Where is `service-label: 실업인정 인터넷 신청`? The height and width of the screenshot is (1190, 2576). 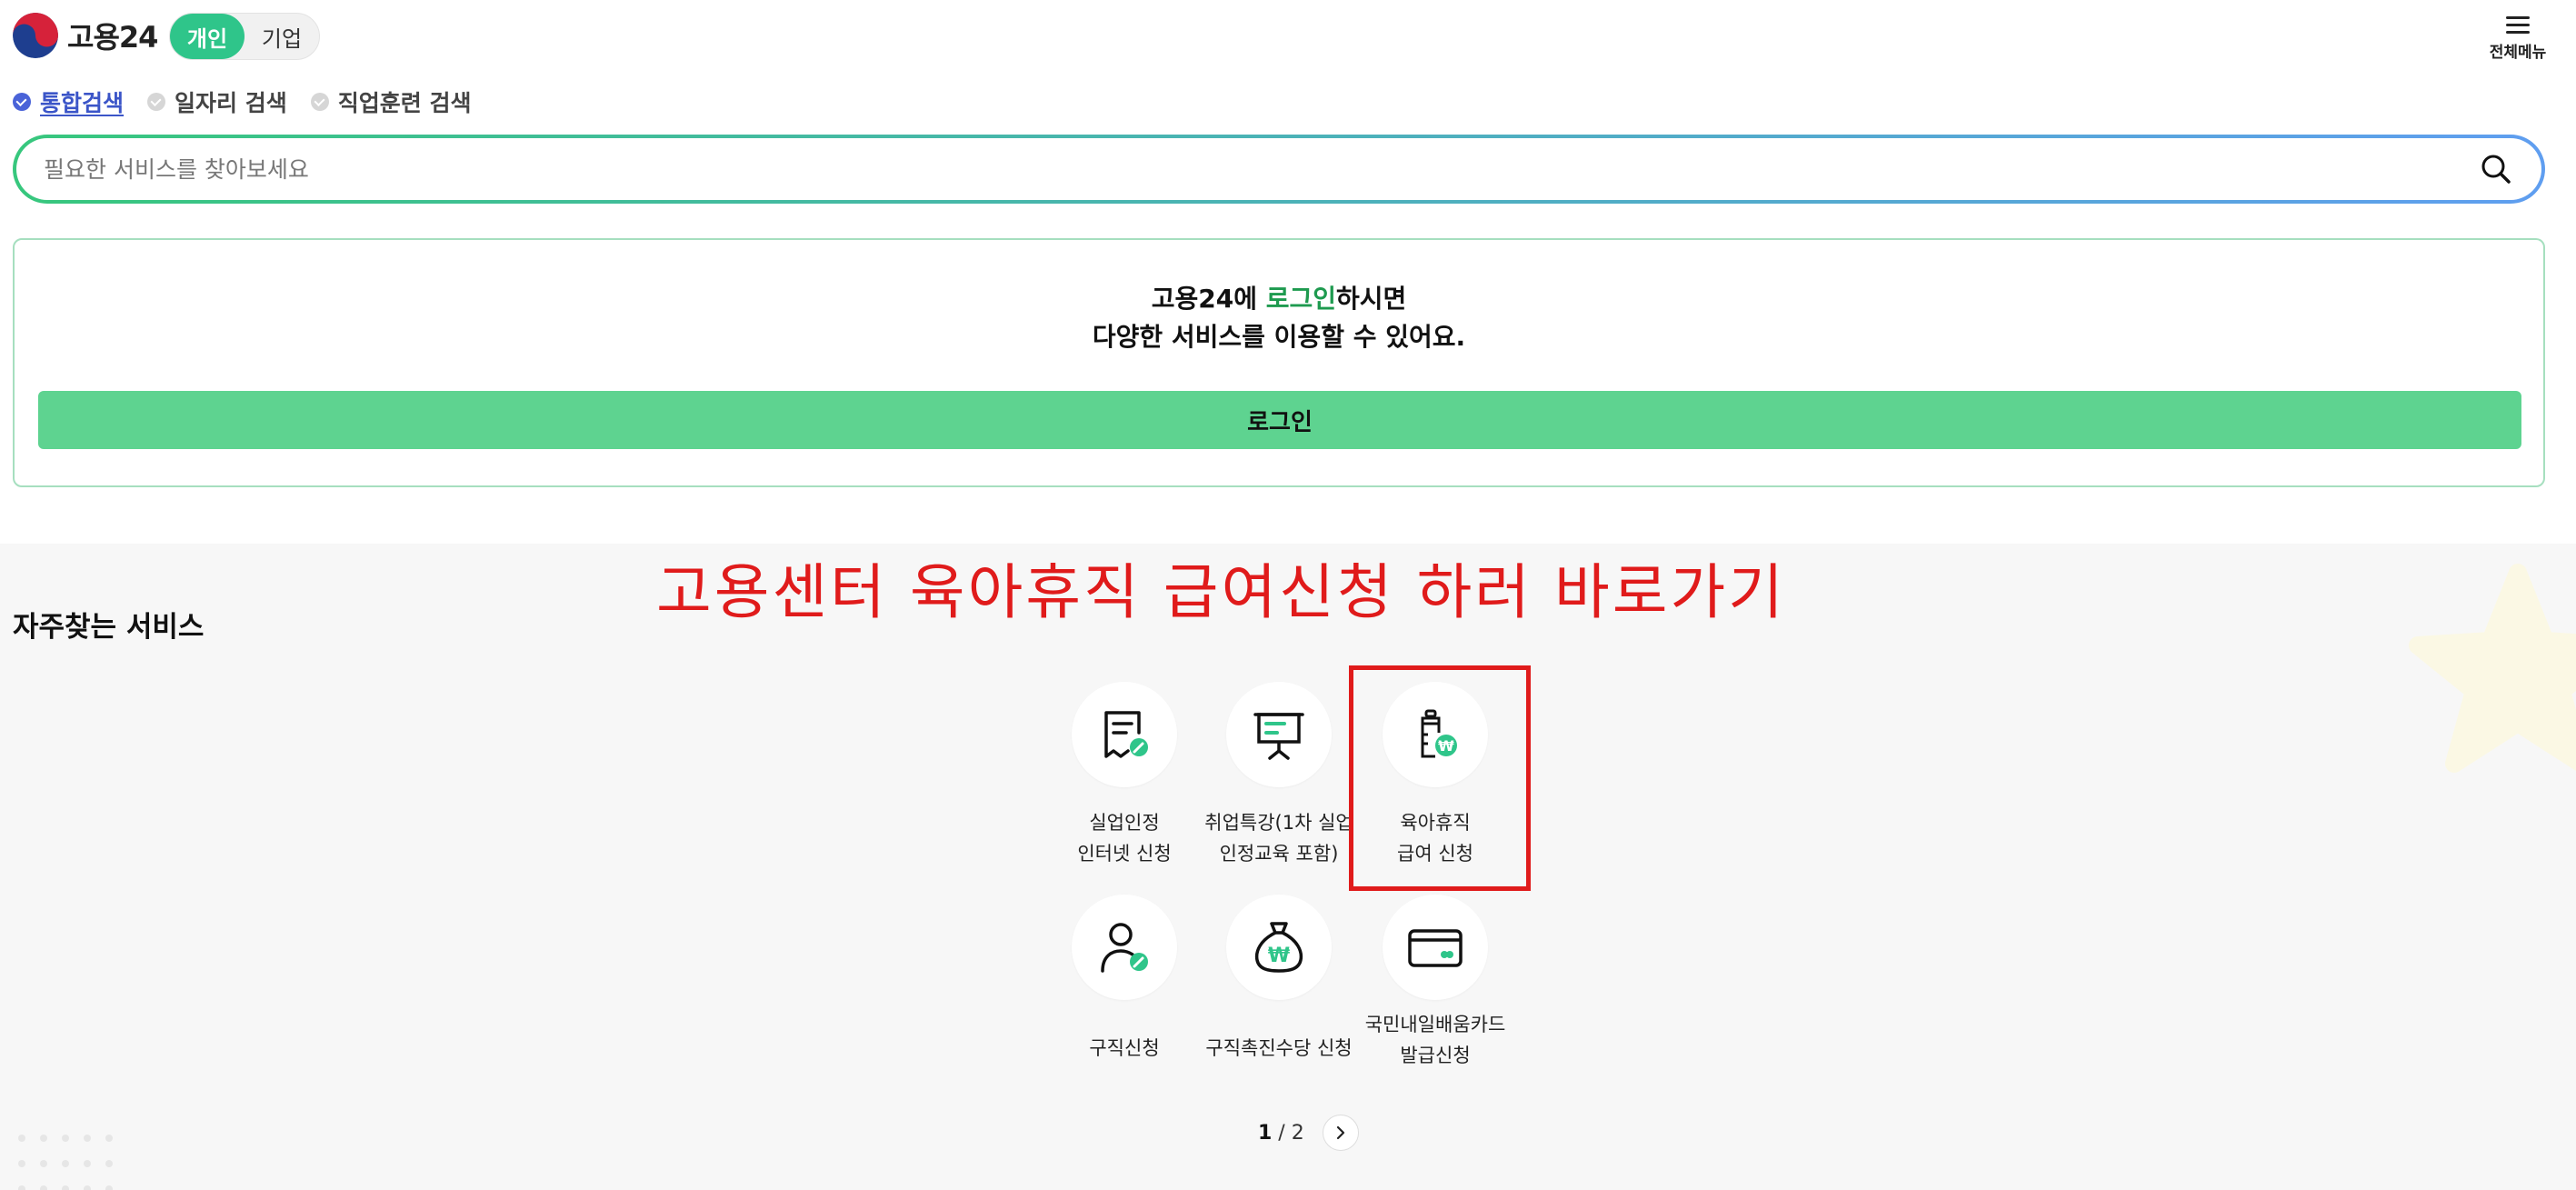 service-label: 실업인정 인터넷 신청 is located at coordinates (1124, 838).